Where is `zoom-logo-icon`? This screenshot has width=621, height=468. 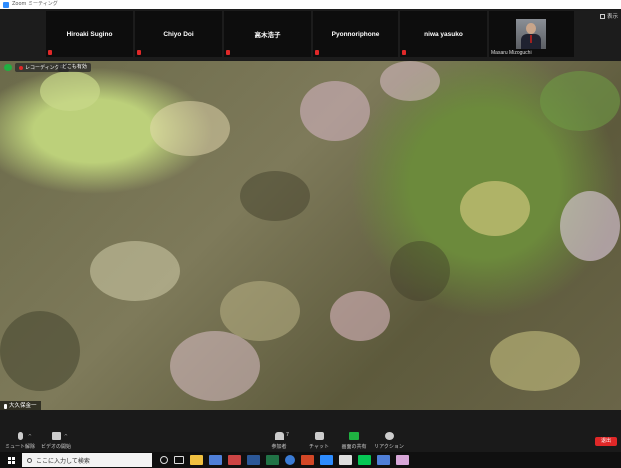 zoom-logo-icon is located at coordinates (6, 4).